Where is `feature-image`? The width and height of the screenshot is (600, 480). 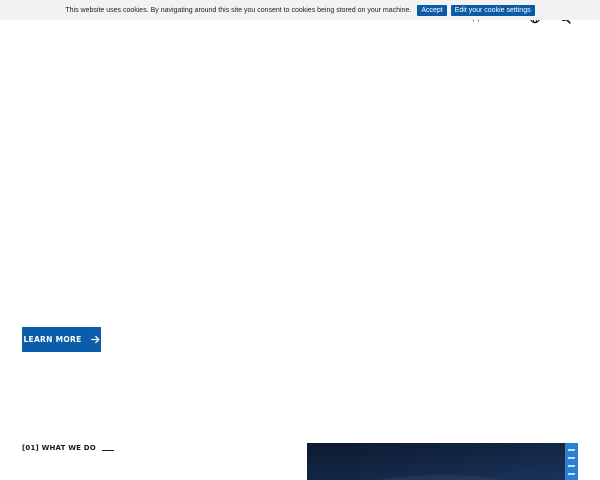
feature-image is located at coordinates (442, 461).